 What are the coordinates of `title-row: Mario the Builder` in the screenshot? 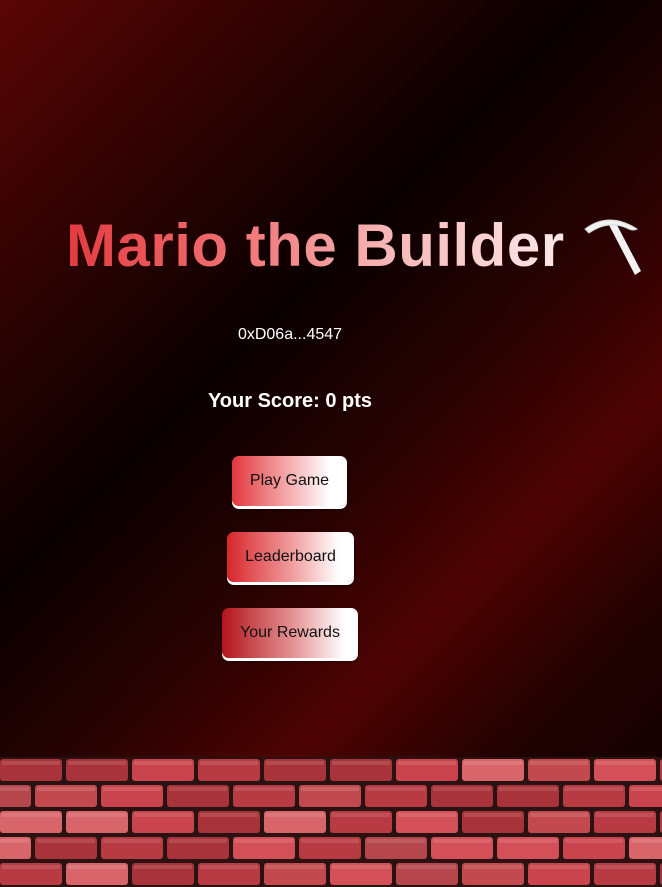 It's located at (361, 245).